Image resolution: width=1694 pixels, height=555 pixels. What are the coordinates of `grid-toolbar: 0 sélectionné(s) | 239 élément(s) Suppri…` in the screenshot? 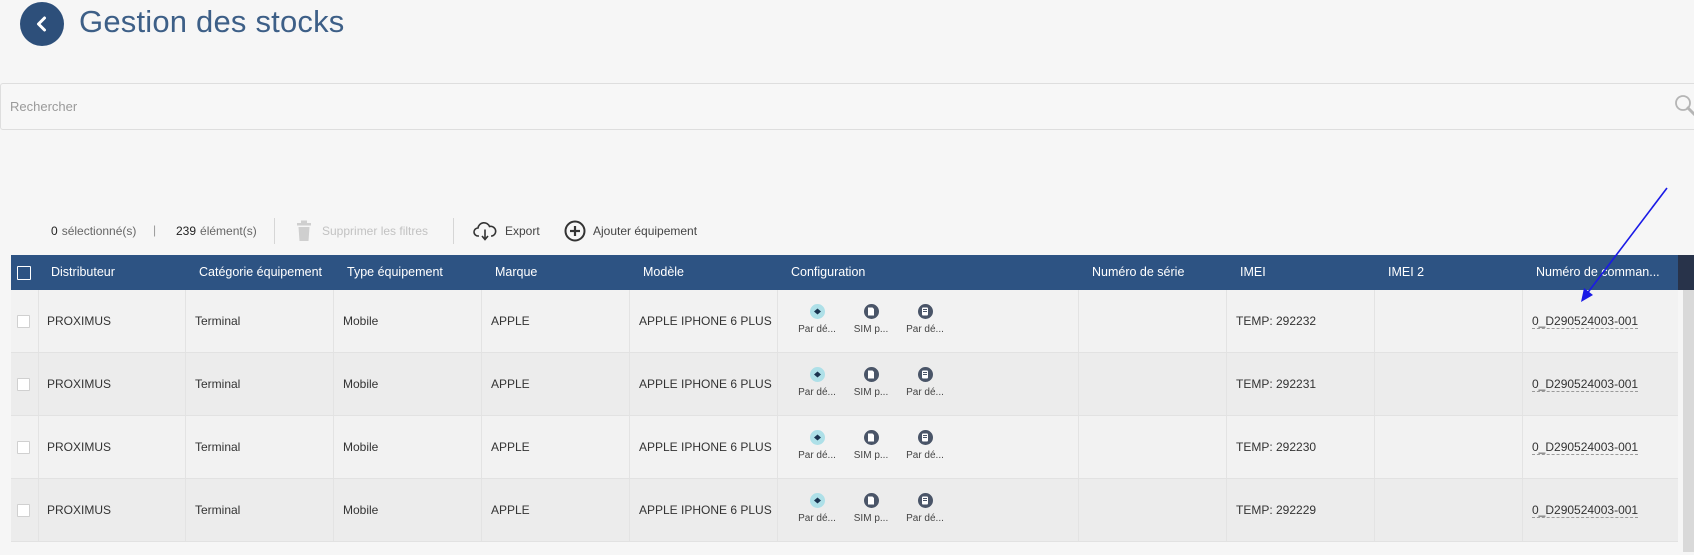 It's located at (847, 231).